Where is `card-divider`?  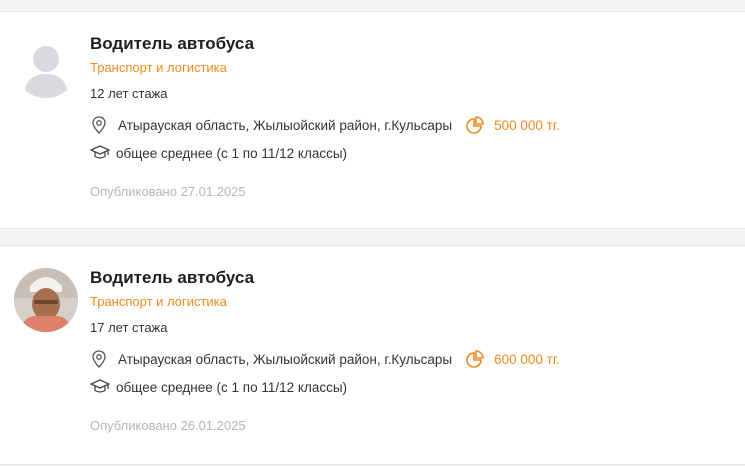 card-divider is located at coordinates (372, 237).